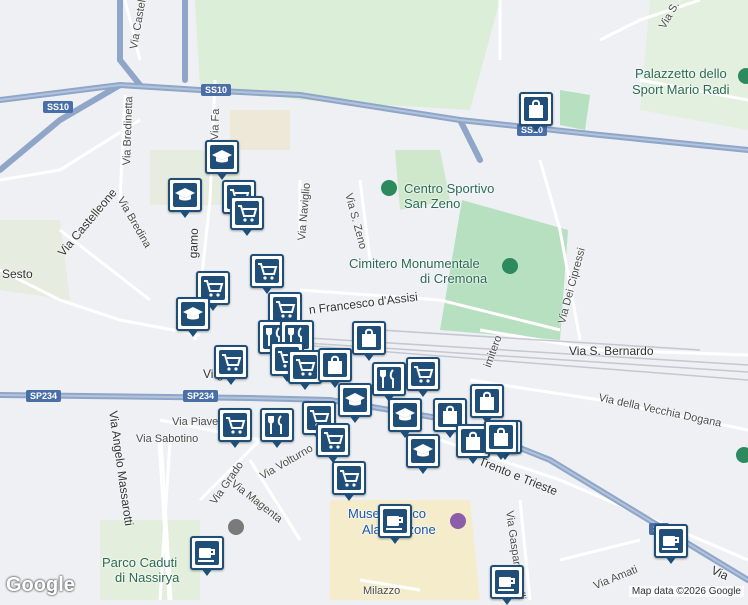 The width and height of the screenshot is (748, 605). I want to click on palazzetto-label-2: Sport Mario Radi, so click(681, 89).